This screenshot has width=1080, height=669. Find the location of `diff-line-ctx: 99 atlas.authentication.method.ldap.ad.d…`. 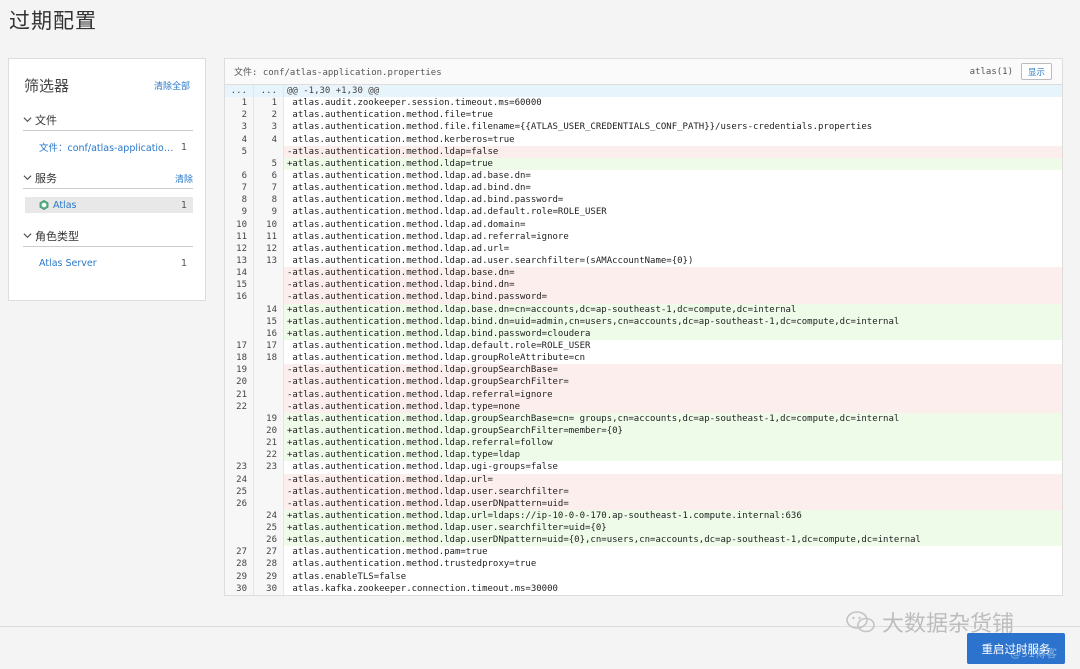

diff-line-ctx: 99 atlas.authentication.method.ldap.ad.d… is located at coordinates (643, 212).